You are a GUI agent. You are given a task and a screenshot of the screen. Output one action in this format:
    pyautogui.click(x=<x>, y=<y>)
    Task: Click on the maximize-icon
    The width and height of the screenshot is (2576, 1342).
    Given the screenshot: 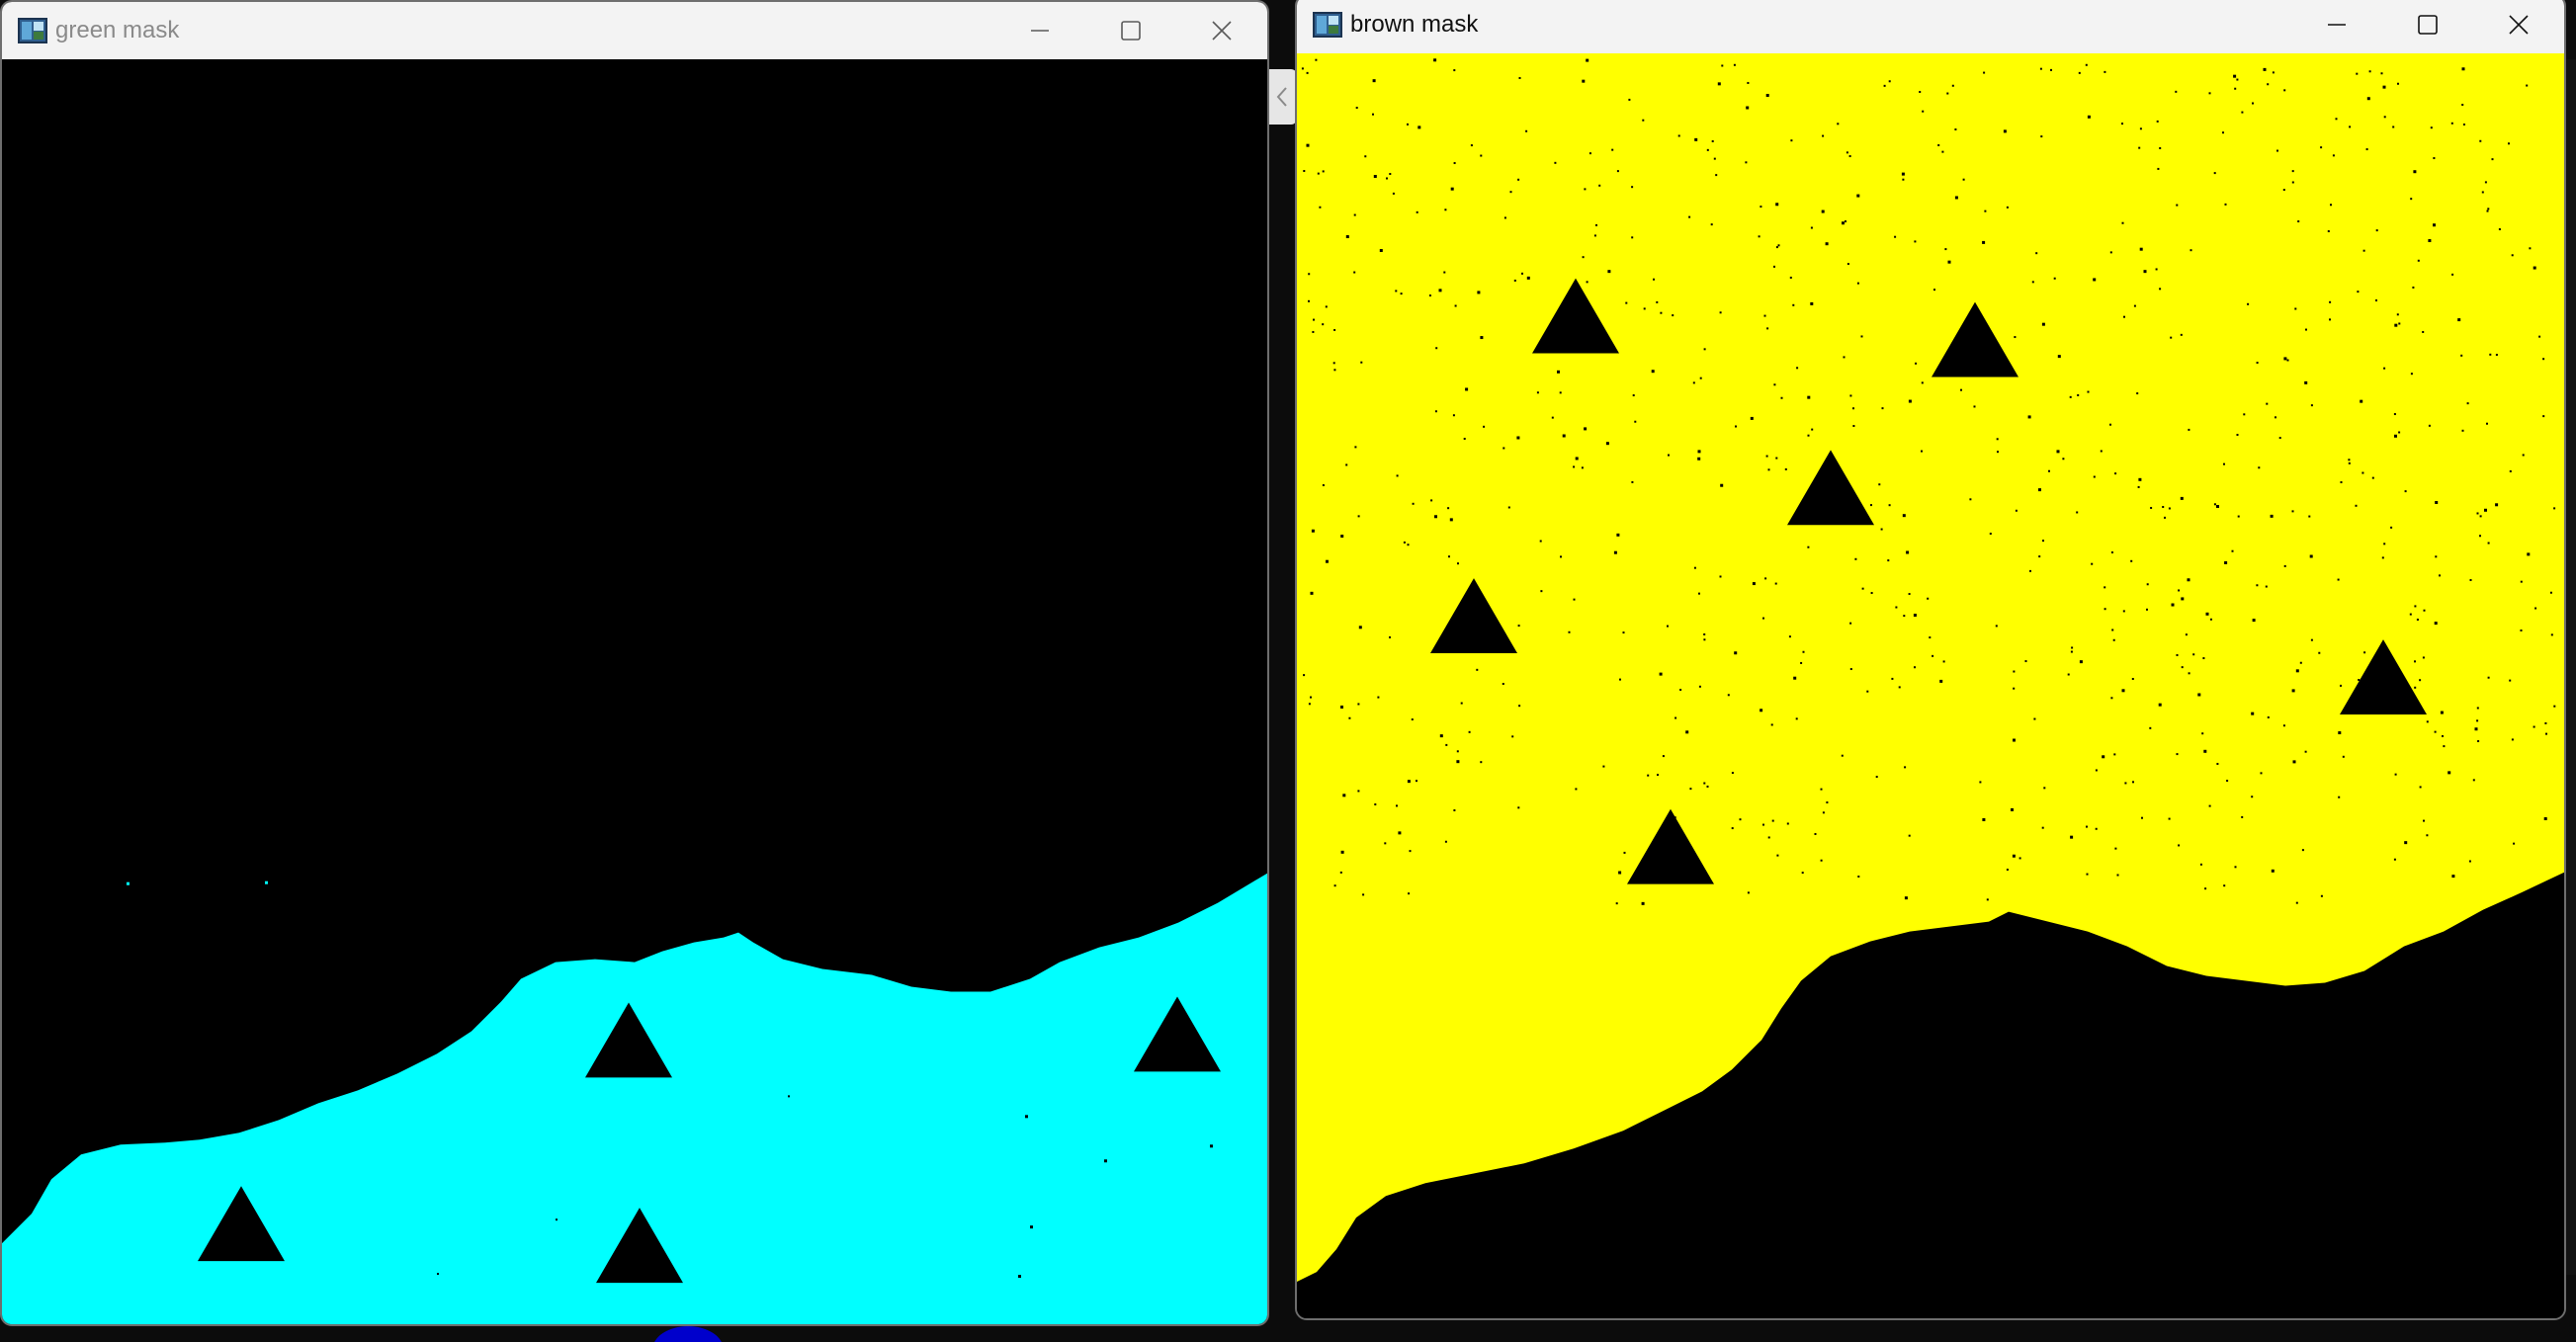 What is the action you would take?
    pyautogui.click(x=2428, y=25)
    